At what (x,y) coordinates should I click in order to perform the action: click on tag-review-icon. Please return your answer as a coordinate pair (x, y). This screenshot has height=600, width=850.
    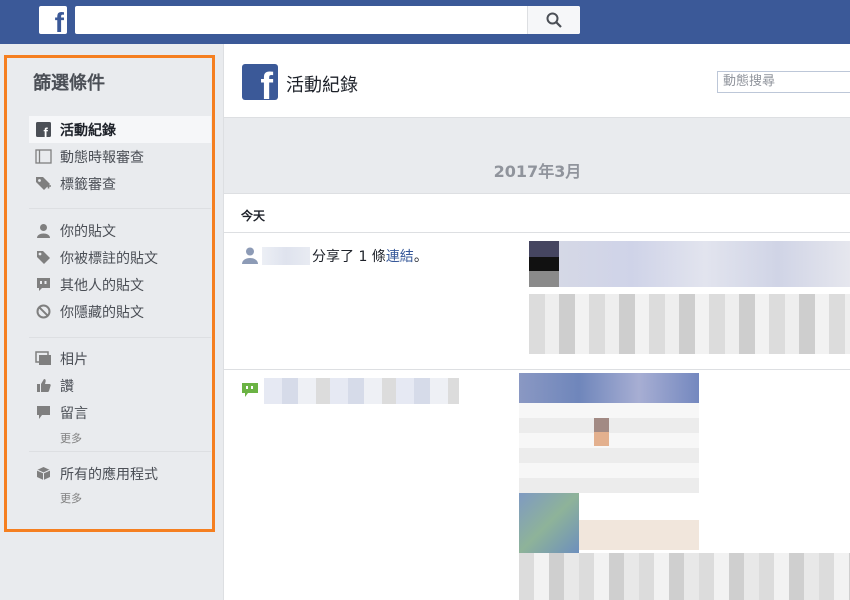
    Looking at the image, I should click on (43, 183).